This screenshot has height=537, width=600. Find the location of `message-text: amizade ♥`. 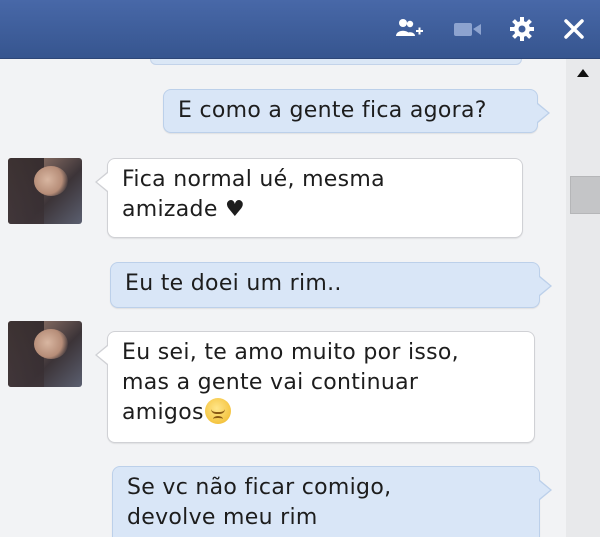

message-text: amizade ♥ is located at coordinates (183, 209).